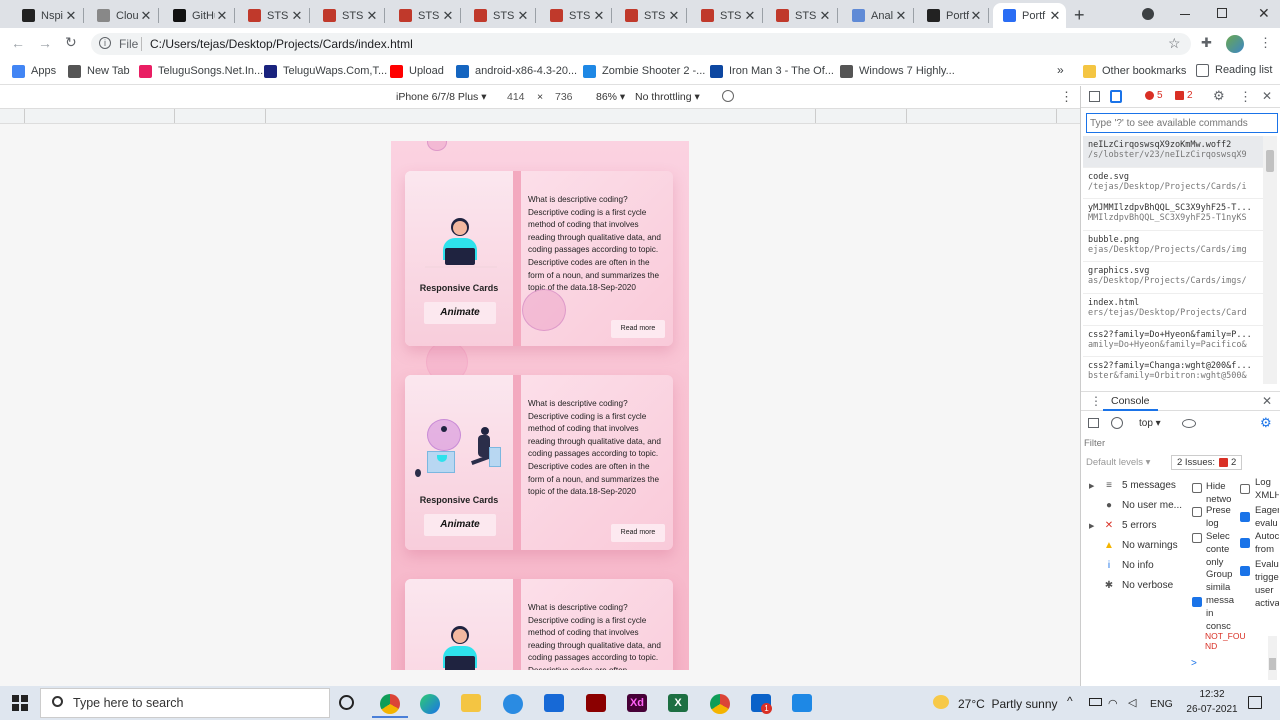  I want to click on issues-badge: 2 Issues: 2, so click(1207, 462).